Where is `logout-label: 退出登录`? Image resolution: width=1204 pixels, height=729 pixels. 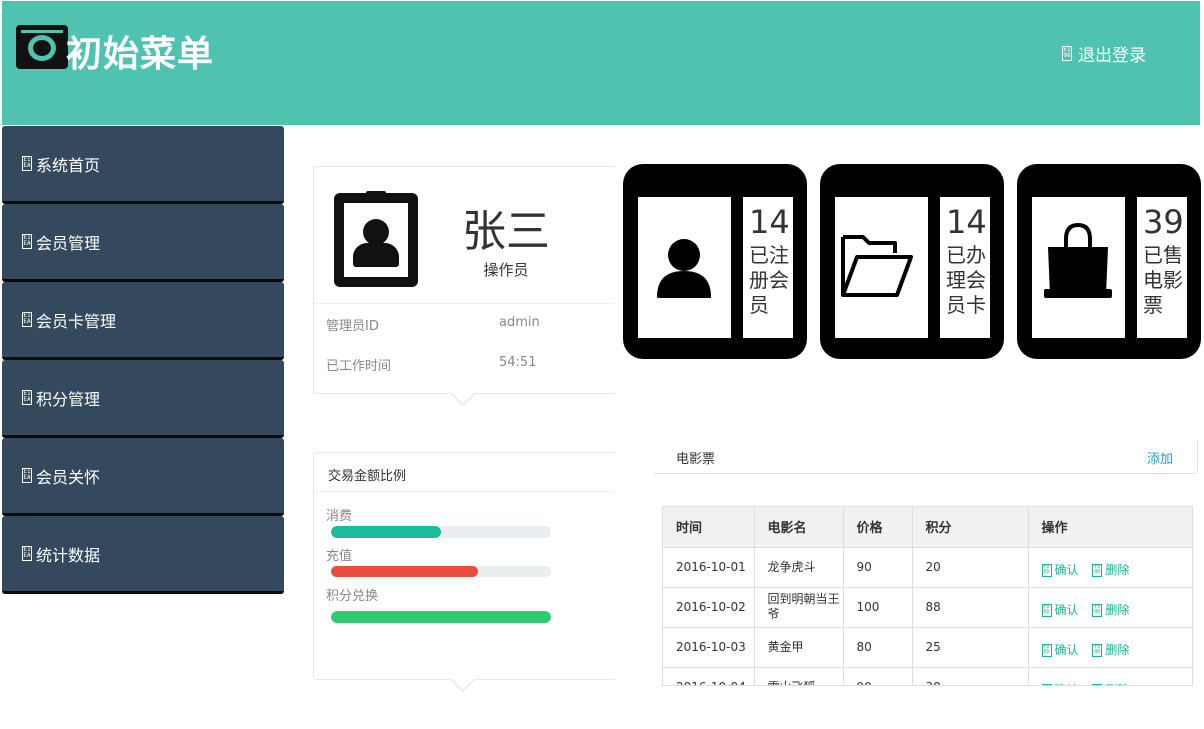
logout-label: 退出登录 is located at coordinates (1112, 56).